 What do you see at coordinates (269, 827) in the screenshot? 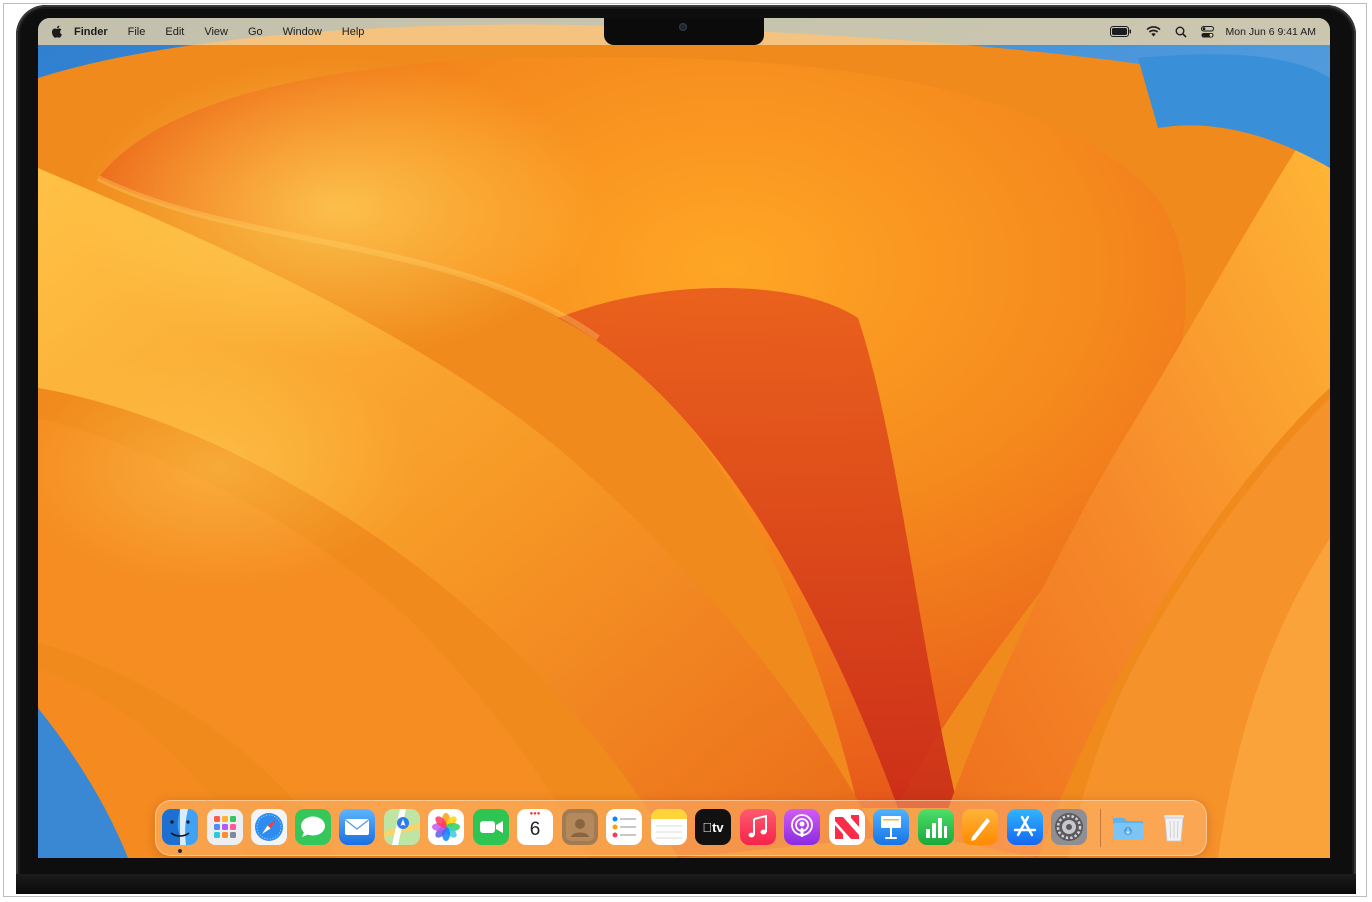
I see `safari-icon` at bounding box center [269, 827].